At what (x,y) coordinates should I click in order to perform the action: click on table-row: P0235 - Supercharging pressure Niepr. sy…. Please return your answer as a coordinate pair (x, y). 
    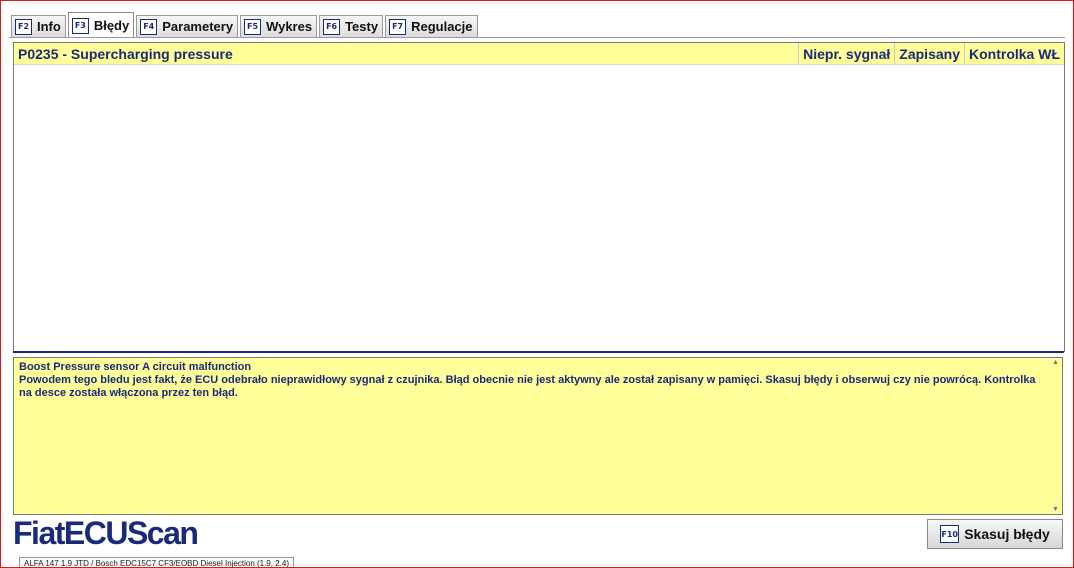
    Looking at the image, I should click on (539, 54).